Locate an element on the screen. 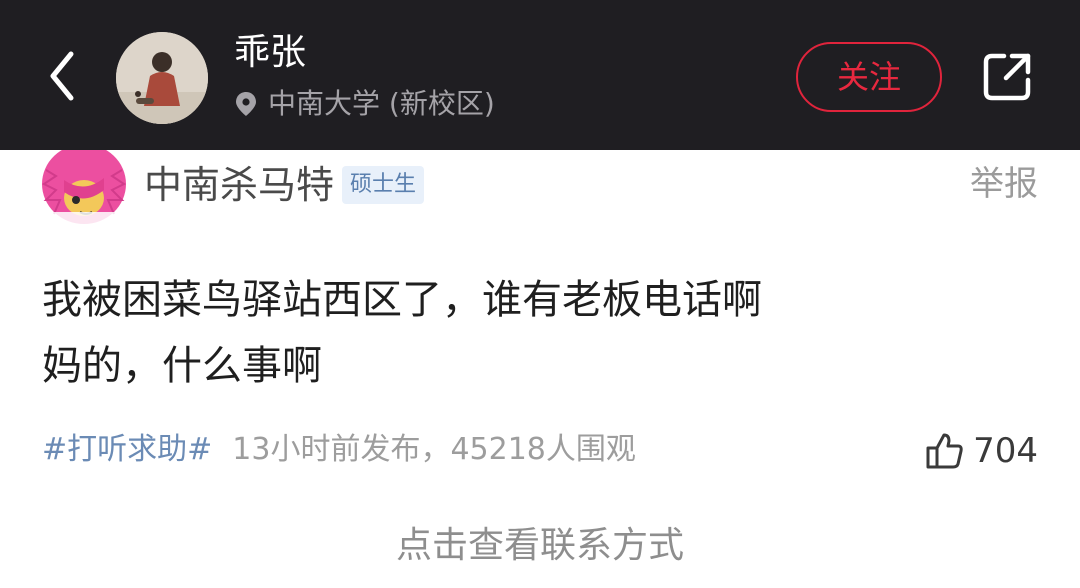 The image size is (1080, 588). user-name: 乖张 is located at coordinates (270, 53).